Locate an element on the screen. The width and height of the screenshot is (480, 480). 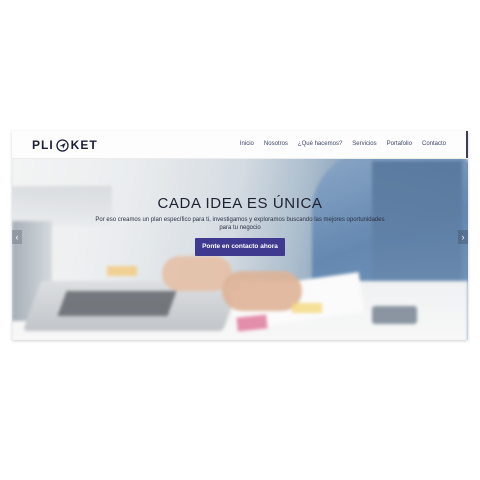
nav-item-servicios: Servicios is located at coordinates (364, 144).